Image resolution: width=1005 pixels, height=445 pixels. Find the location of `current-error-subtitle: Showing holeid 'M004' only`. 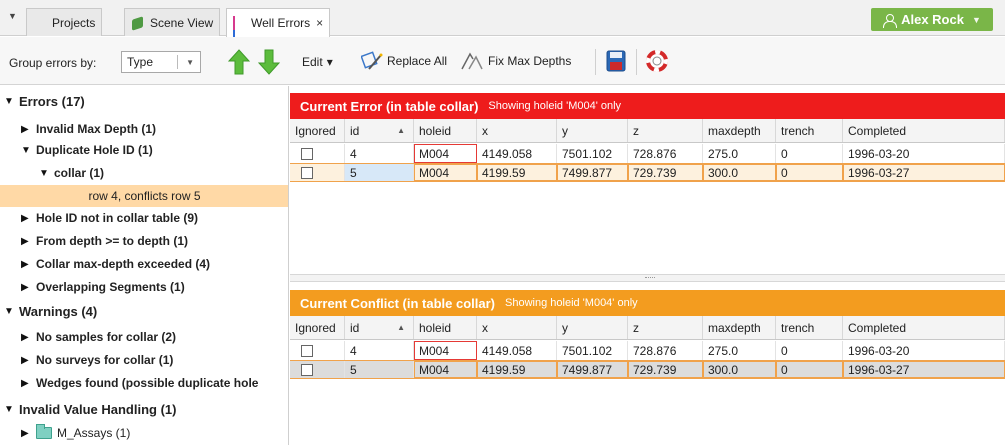

current-error-subtitle: Showing holeid 'M004' only is located at coordinates (555, 106).